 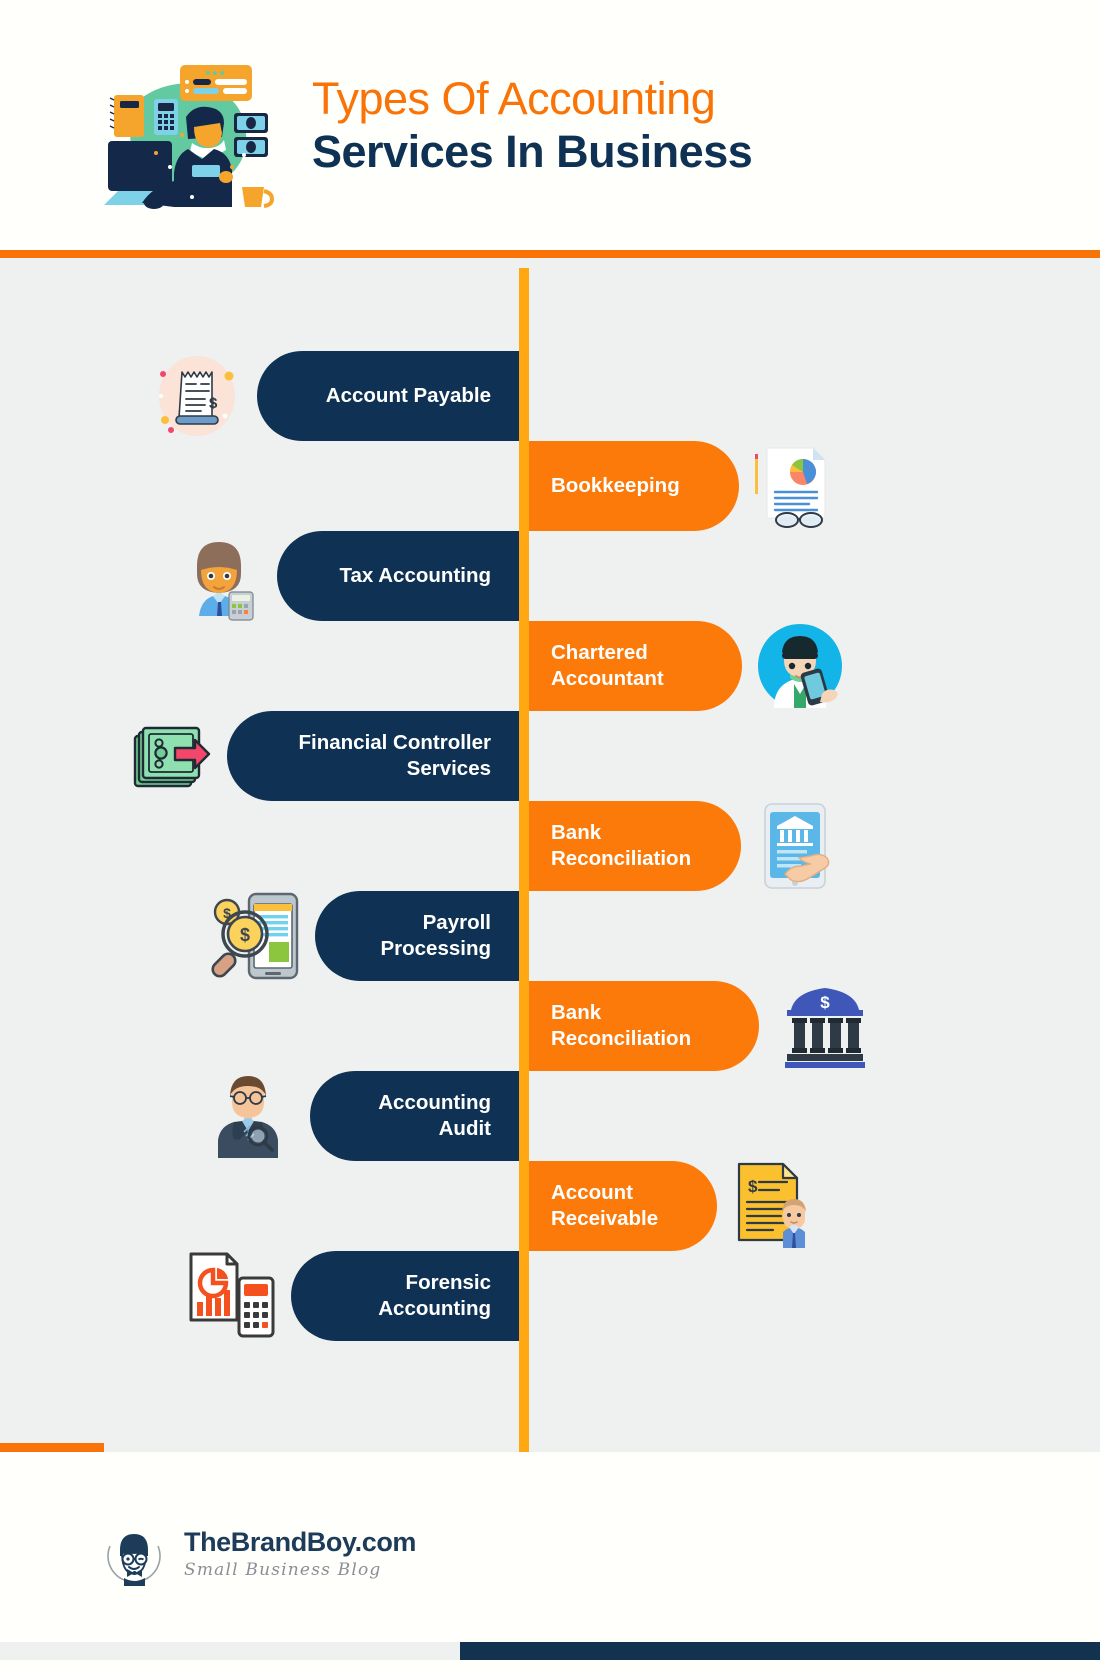 What do you see at coordinates (775, 1206) in the screenshot?
I see `invoice-document-person-icon: $` at bounding box center [775, 1206].